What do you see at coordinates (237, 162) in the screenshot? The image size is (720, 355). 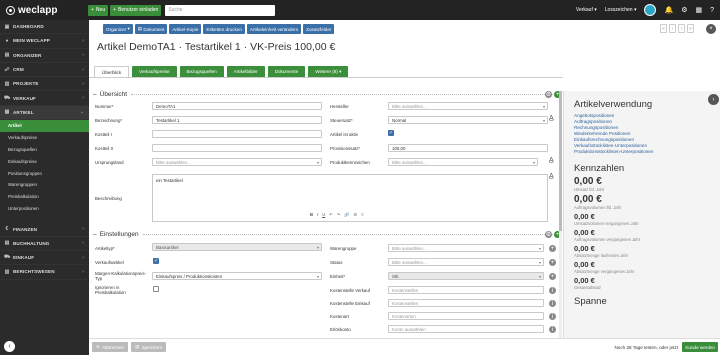 I see `ursprungsland-select: Bitte auswählen... ▾` at bounding box center [237, 162].